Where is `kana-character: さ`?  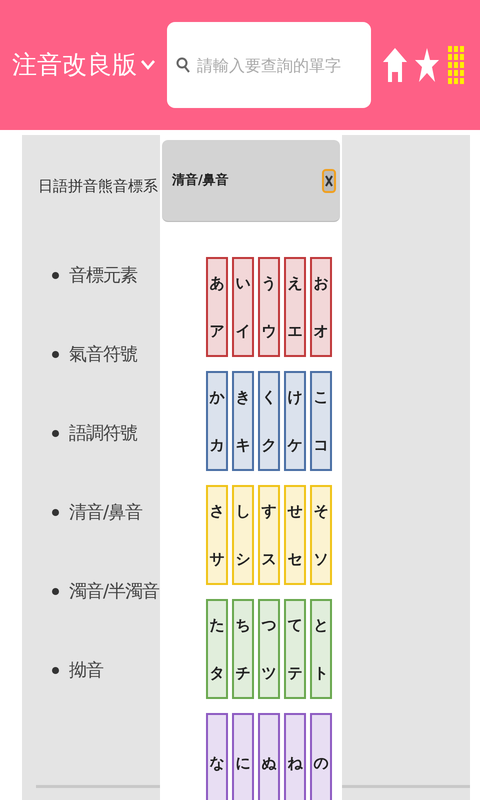 kana-character: さ is located at coordinates (217, 511).